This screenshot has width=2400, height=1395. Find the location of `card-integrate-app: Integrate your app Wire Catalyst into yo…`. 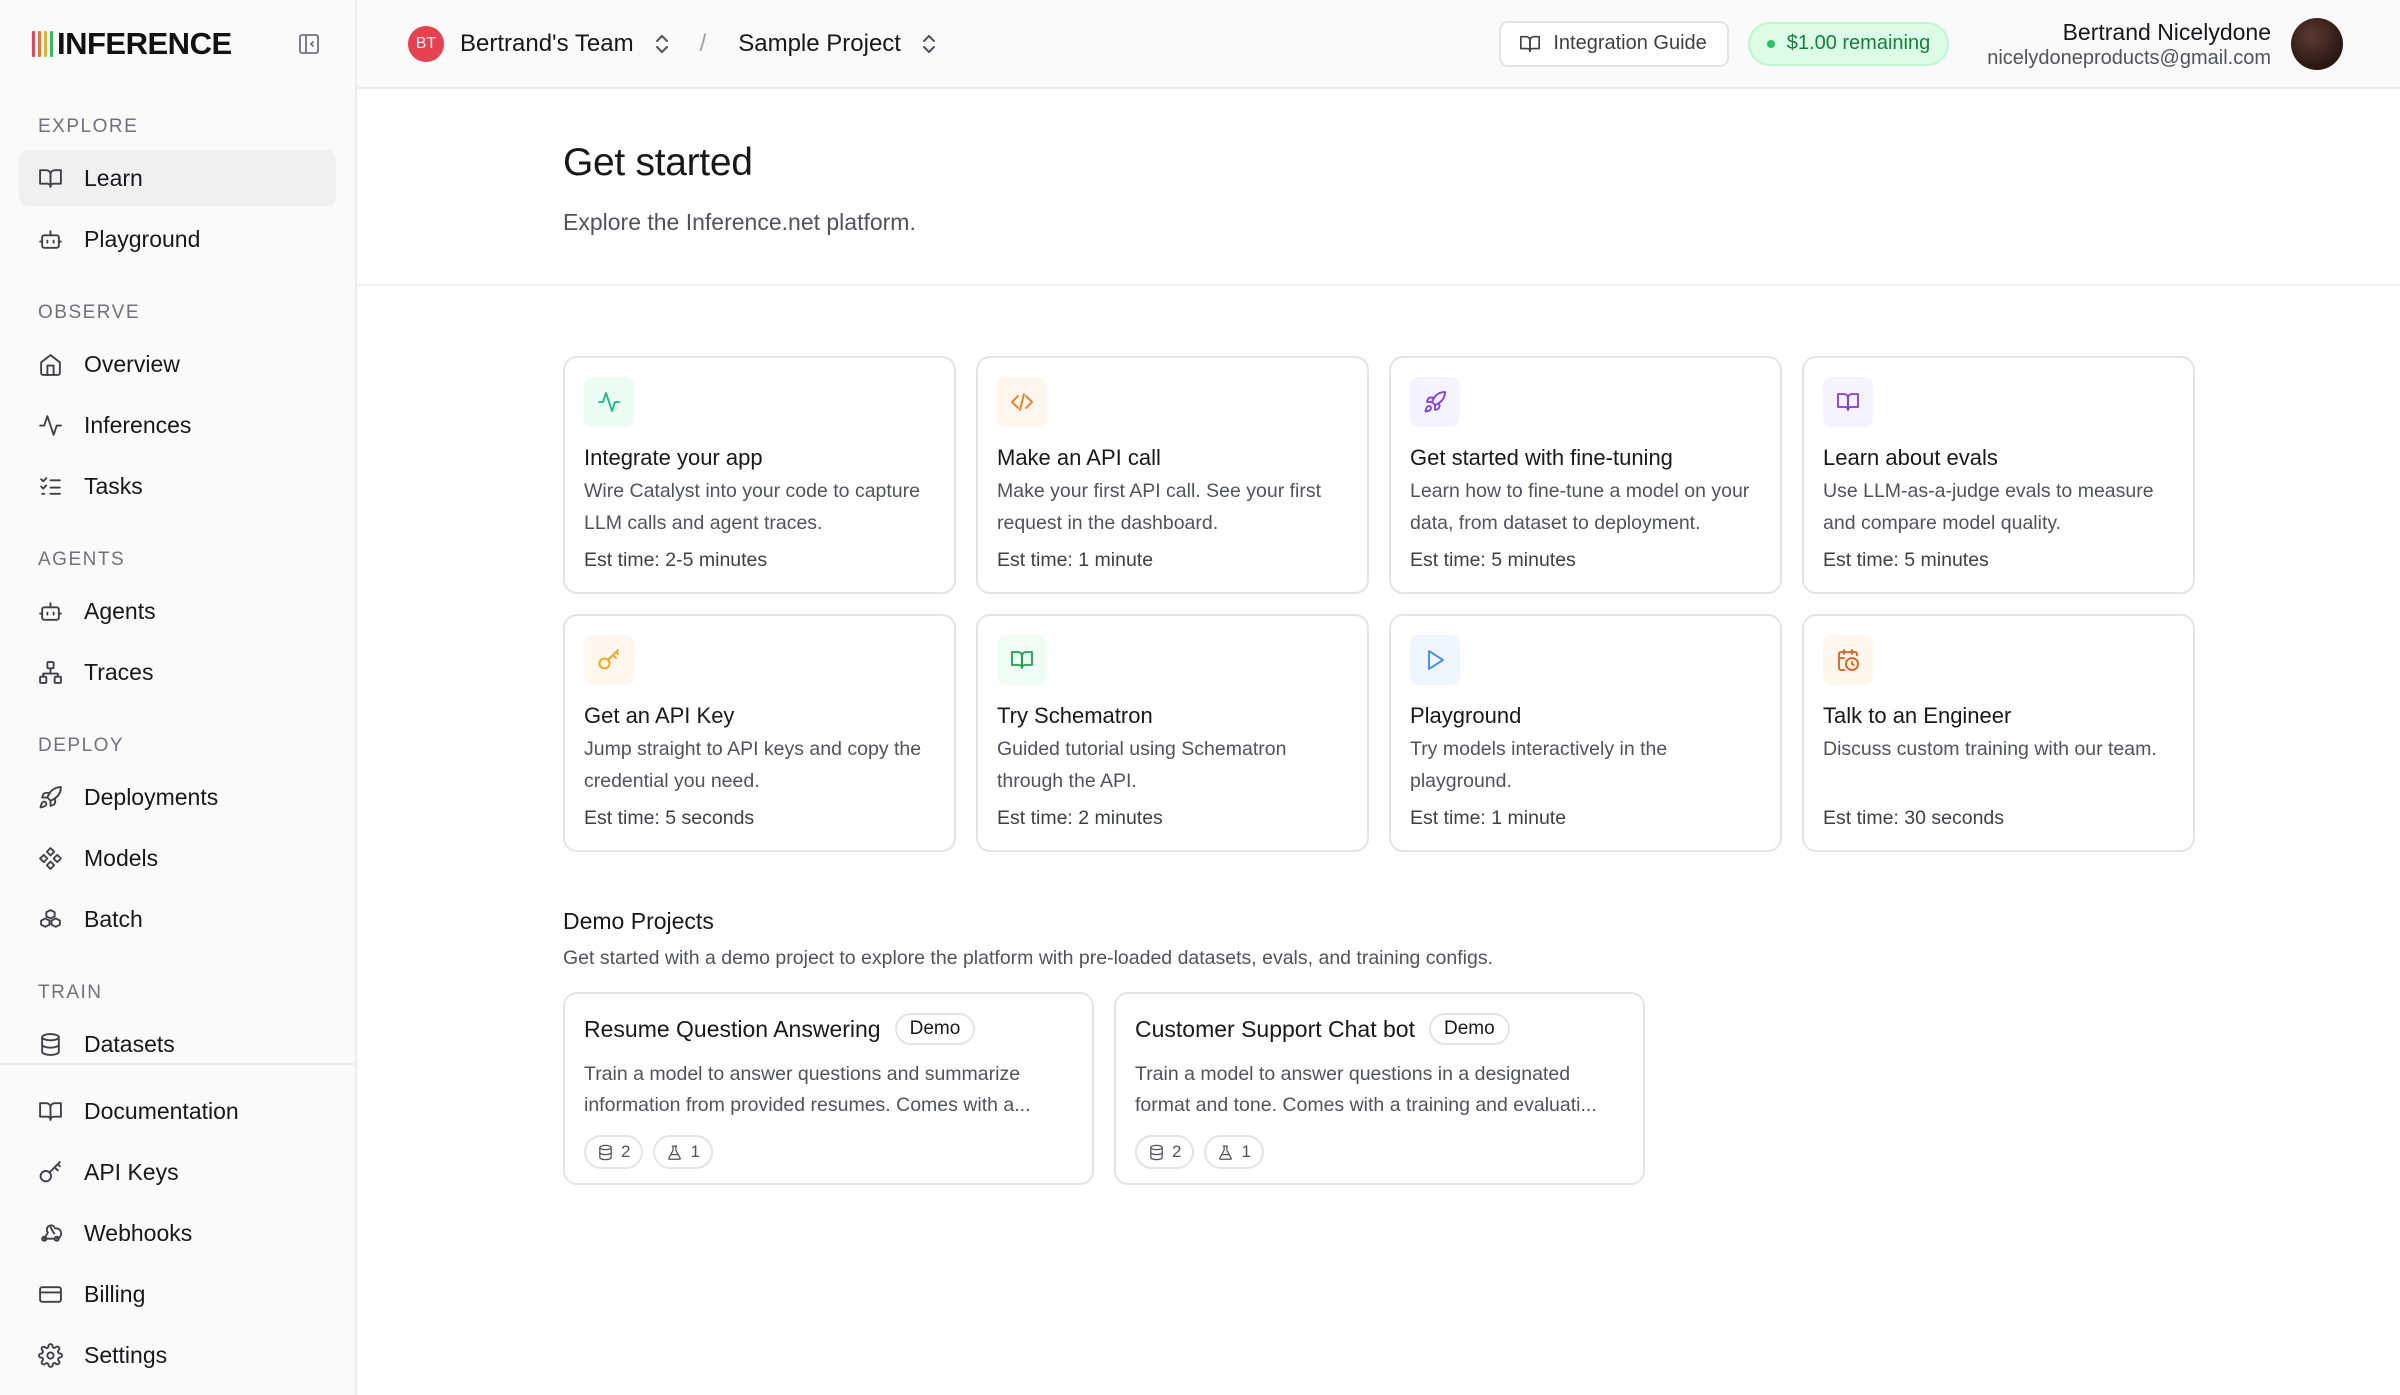

card-integrate-app: Integrate your app Wire Catalyst into yo… is located at coordinates (759, 475).